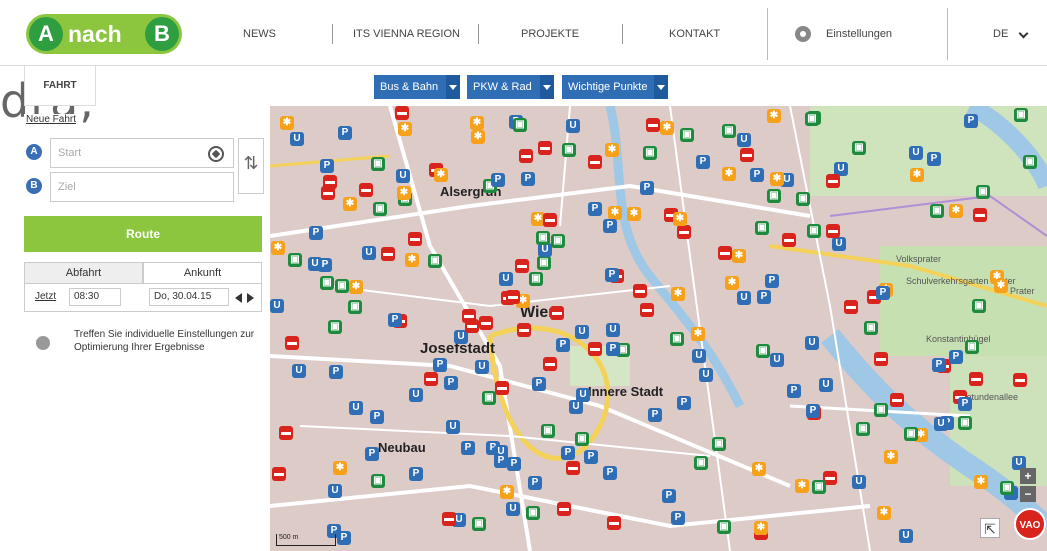  Describe the element at coordinates (615, 87) in the screenshot. I see `filter-wichtige-punkte: Wichtige Punkte` at that location.